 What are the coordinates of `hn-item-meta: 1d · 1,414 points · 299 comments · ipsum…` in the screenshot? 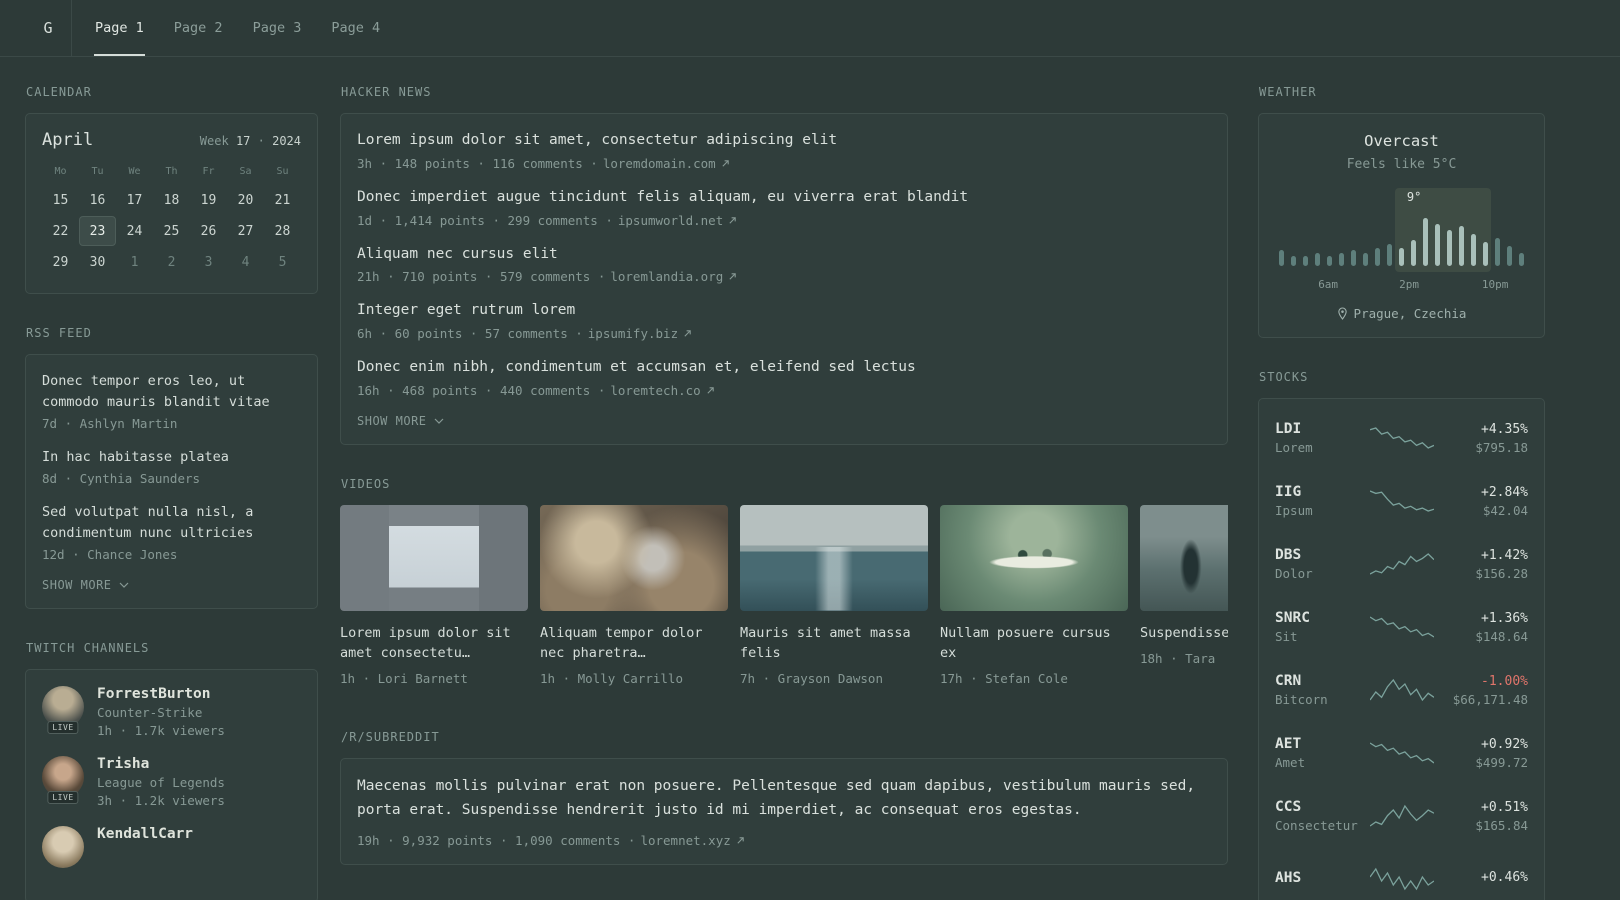 It's located at (784, 220).